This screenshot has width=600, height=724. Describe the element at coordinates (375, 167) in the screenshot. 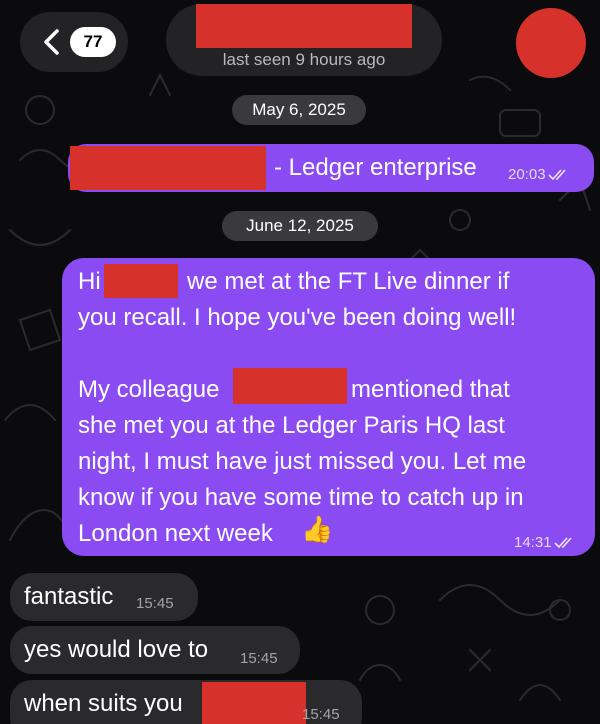

I see `message-text: - Ledger enterprise` at that location.